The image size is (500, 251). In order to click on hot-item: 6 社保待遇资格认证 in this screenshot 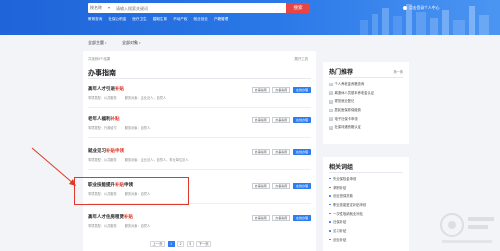, I will do `click(367, 127)`.